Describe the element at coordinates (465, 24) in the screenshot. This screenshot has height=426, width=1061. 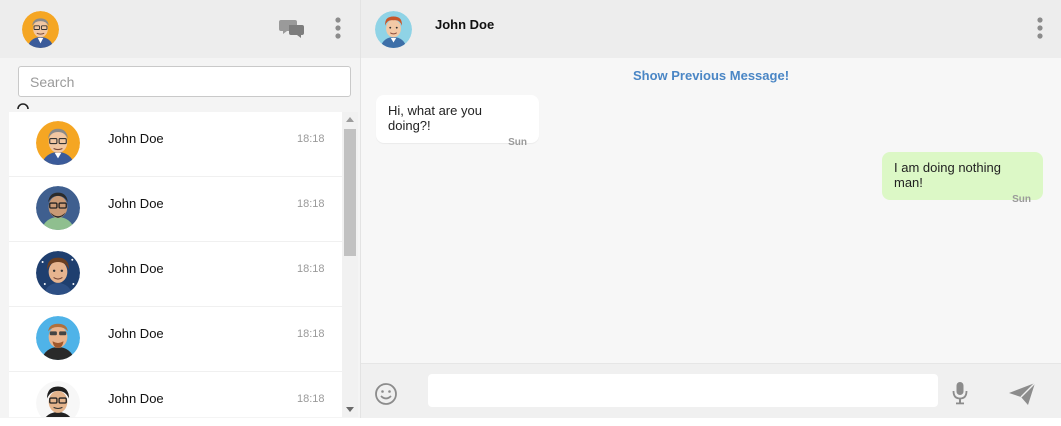
I see `conversation-title: John Doe` at that location.